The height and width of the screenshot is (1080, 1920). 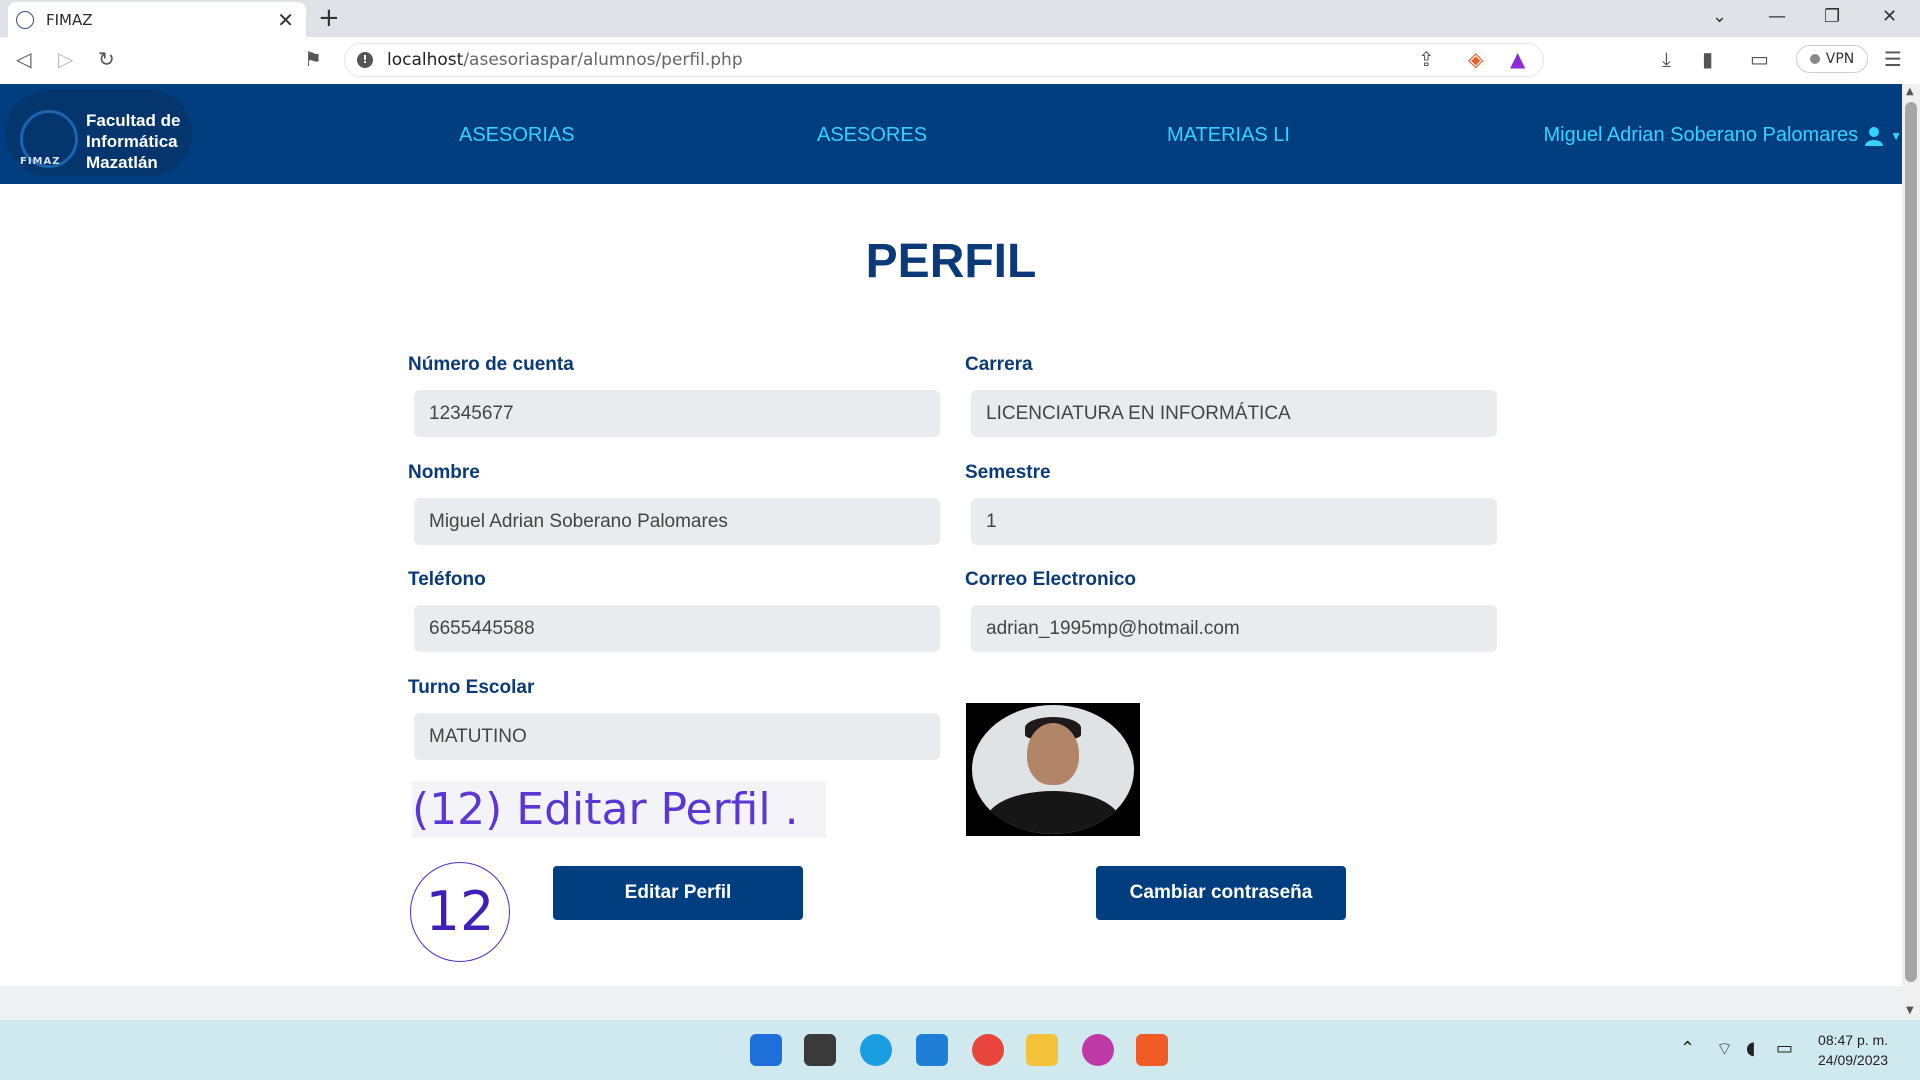 What do you see at coordinates (1759, 59) in the screenshot?
I see `wallet-icon: ▭` at bounding box center [1759, 59].